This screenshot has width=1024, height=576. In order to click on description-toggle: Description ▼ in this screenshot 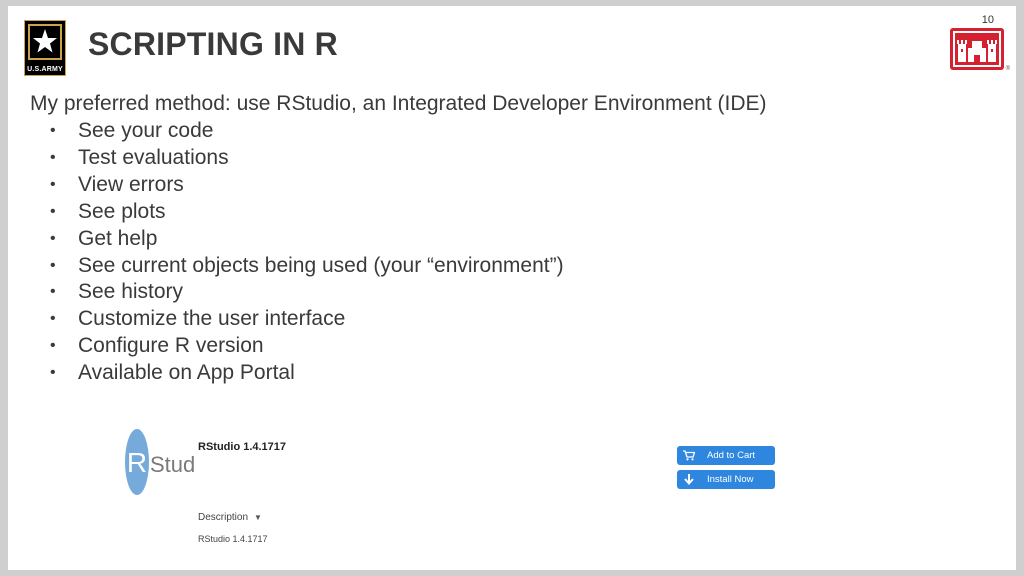, I will do `click(230, 517)`.